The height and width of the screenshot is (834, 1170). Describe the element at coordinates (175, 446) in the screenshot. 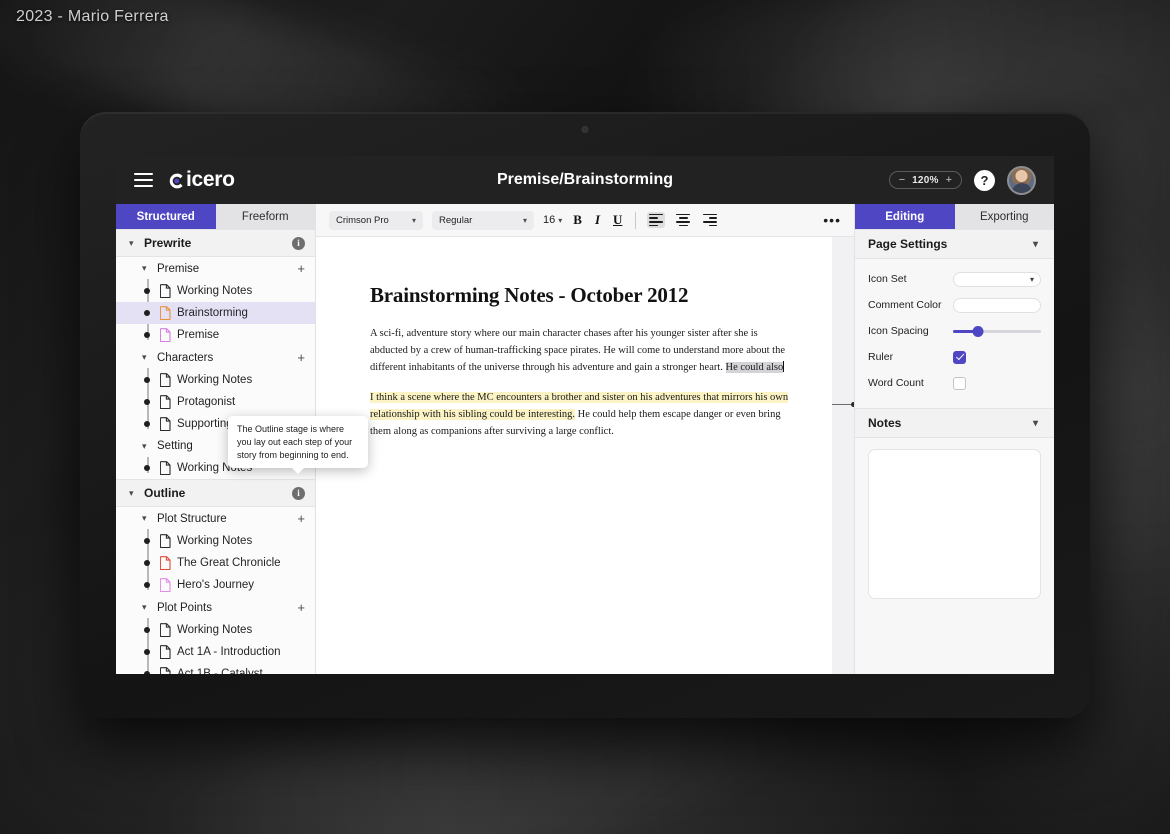

I see `group-name: Setting` at that location.